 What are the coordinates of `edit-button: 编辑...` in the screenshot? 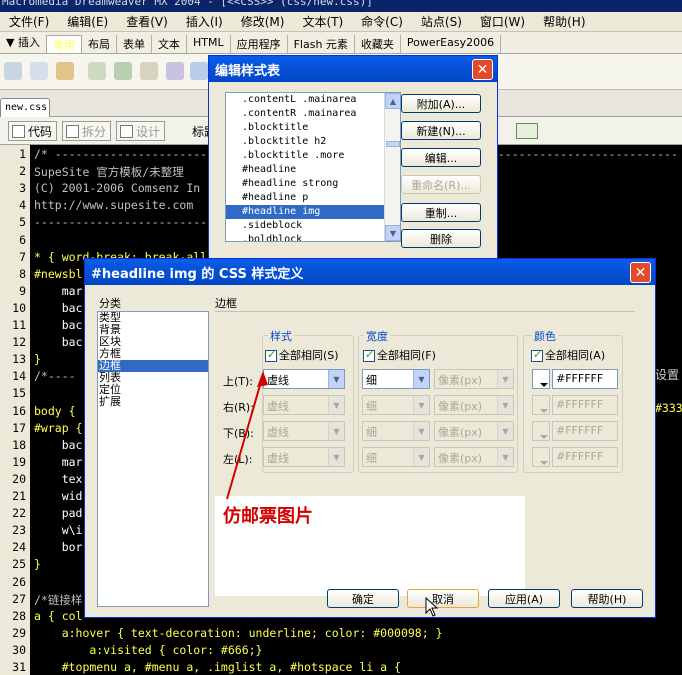 It's located at (441, 157).